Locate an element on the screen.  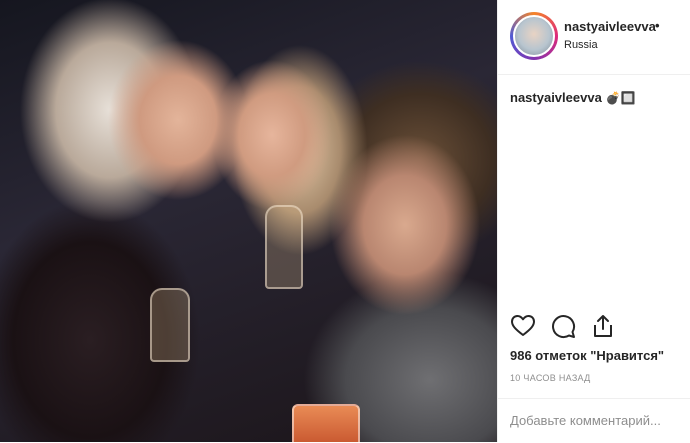
avatar-image is located at coordinates (534, 36).